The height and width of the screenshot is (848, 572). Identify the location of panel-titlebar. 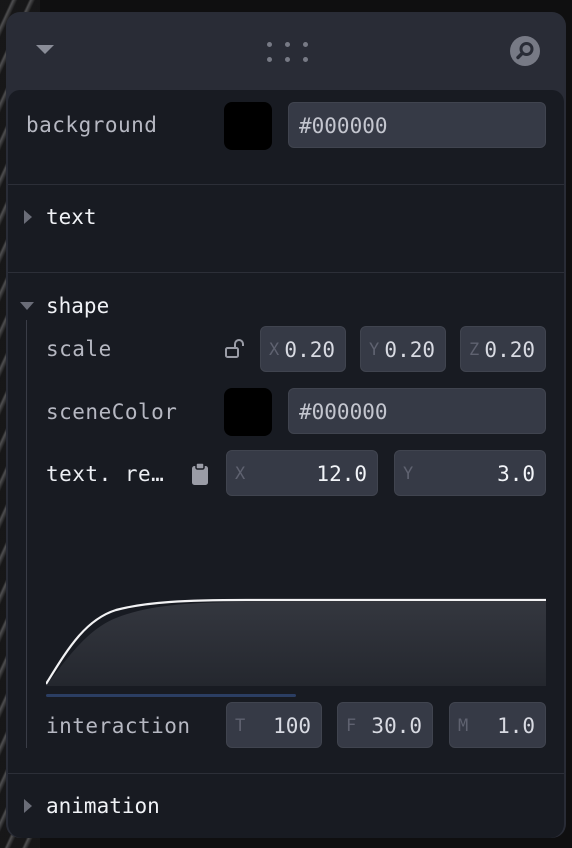
(286, 51).